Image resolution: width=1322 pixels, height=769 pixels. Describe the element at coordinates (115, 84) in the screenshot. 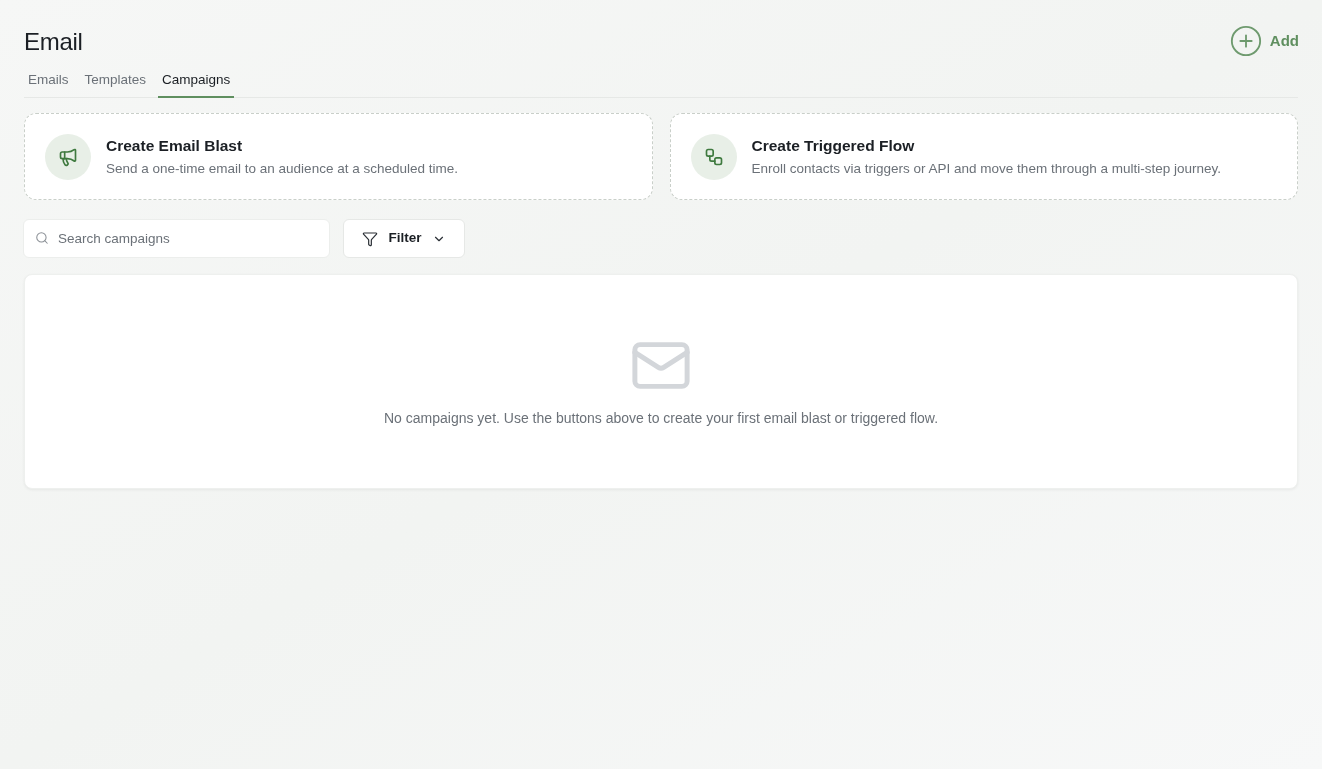

I see `tab: Templates` at that location.